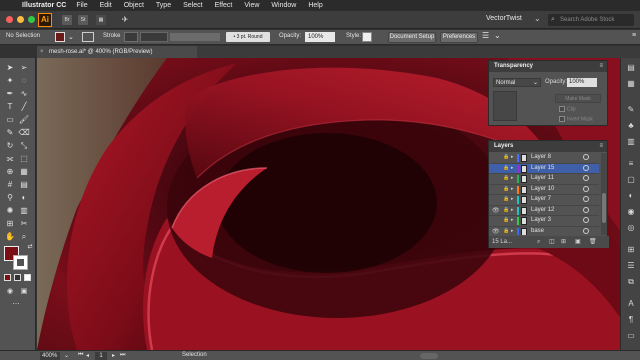  I want to click on menu-window: Window, so click(283, 5).